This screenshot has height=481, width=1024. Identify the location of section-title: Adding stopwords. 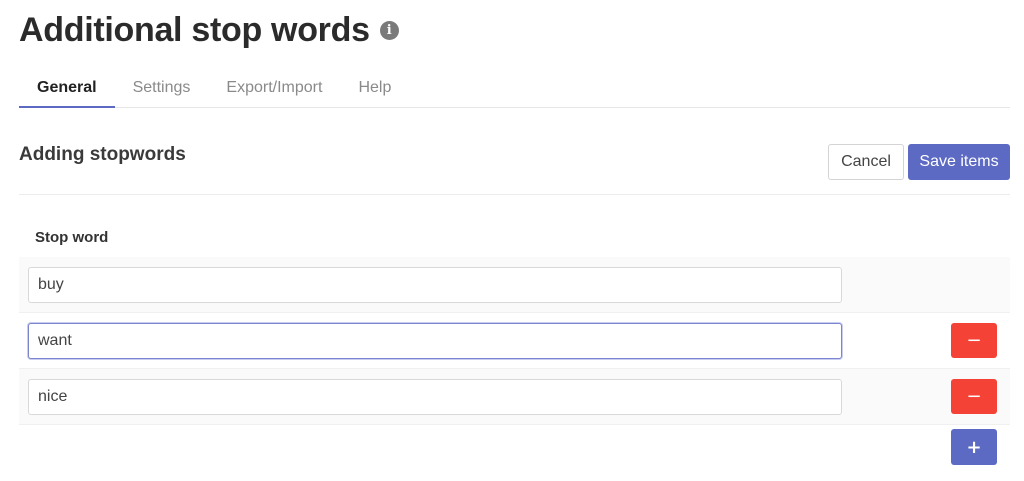
(102, 154).